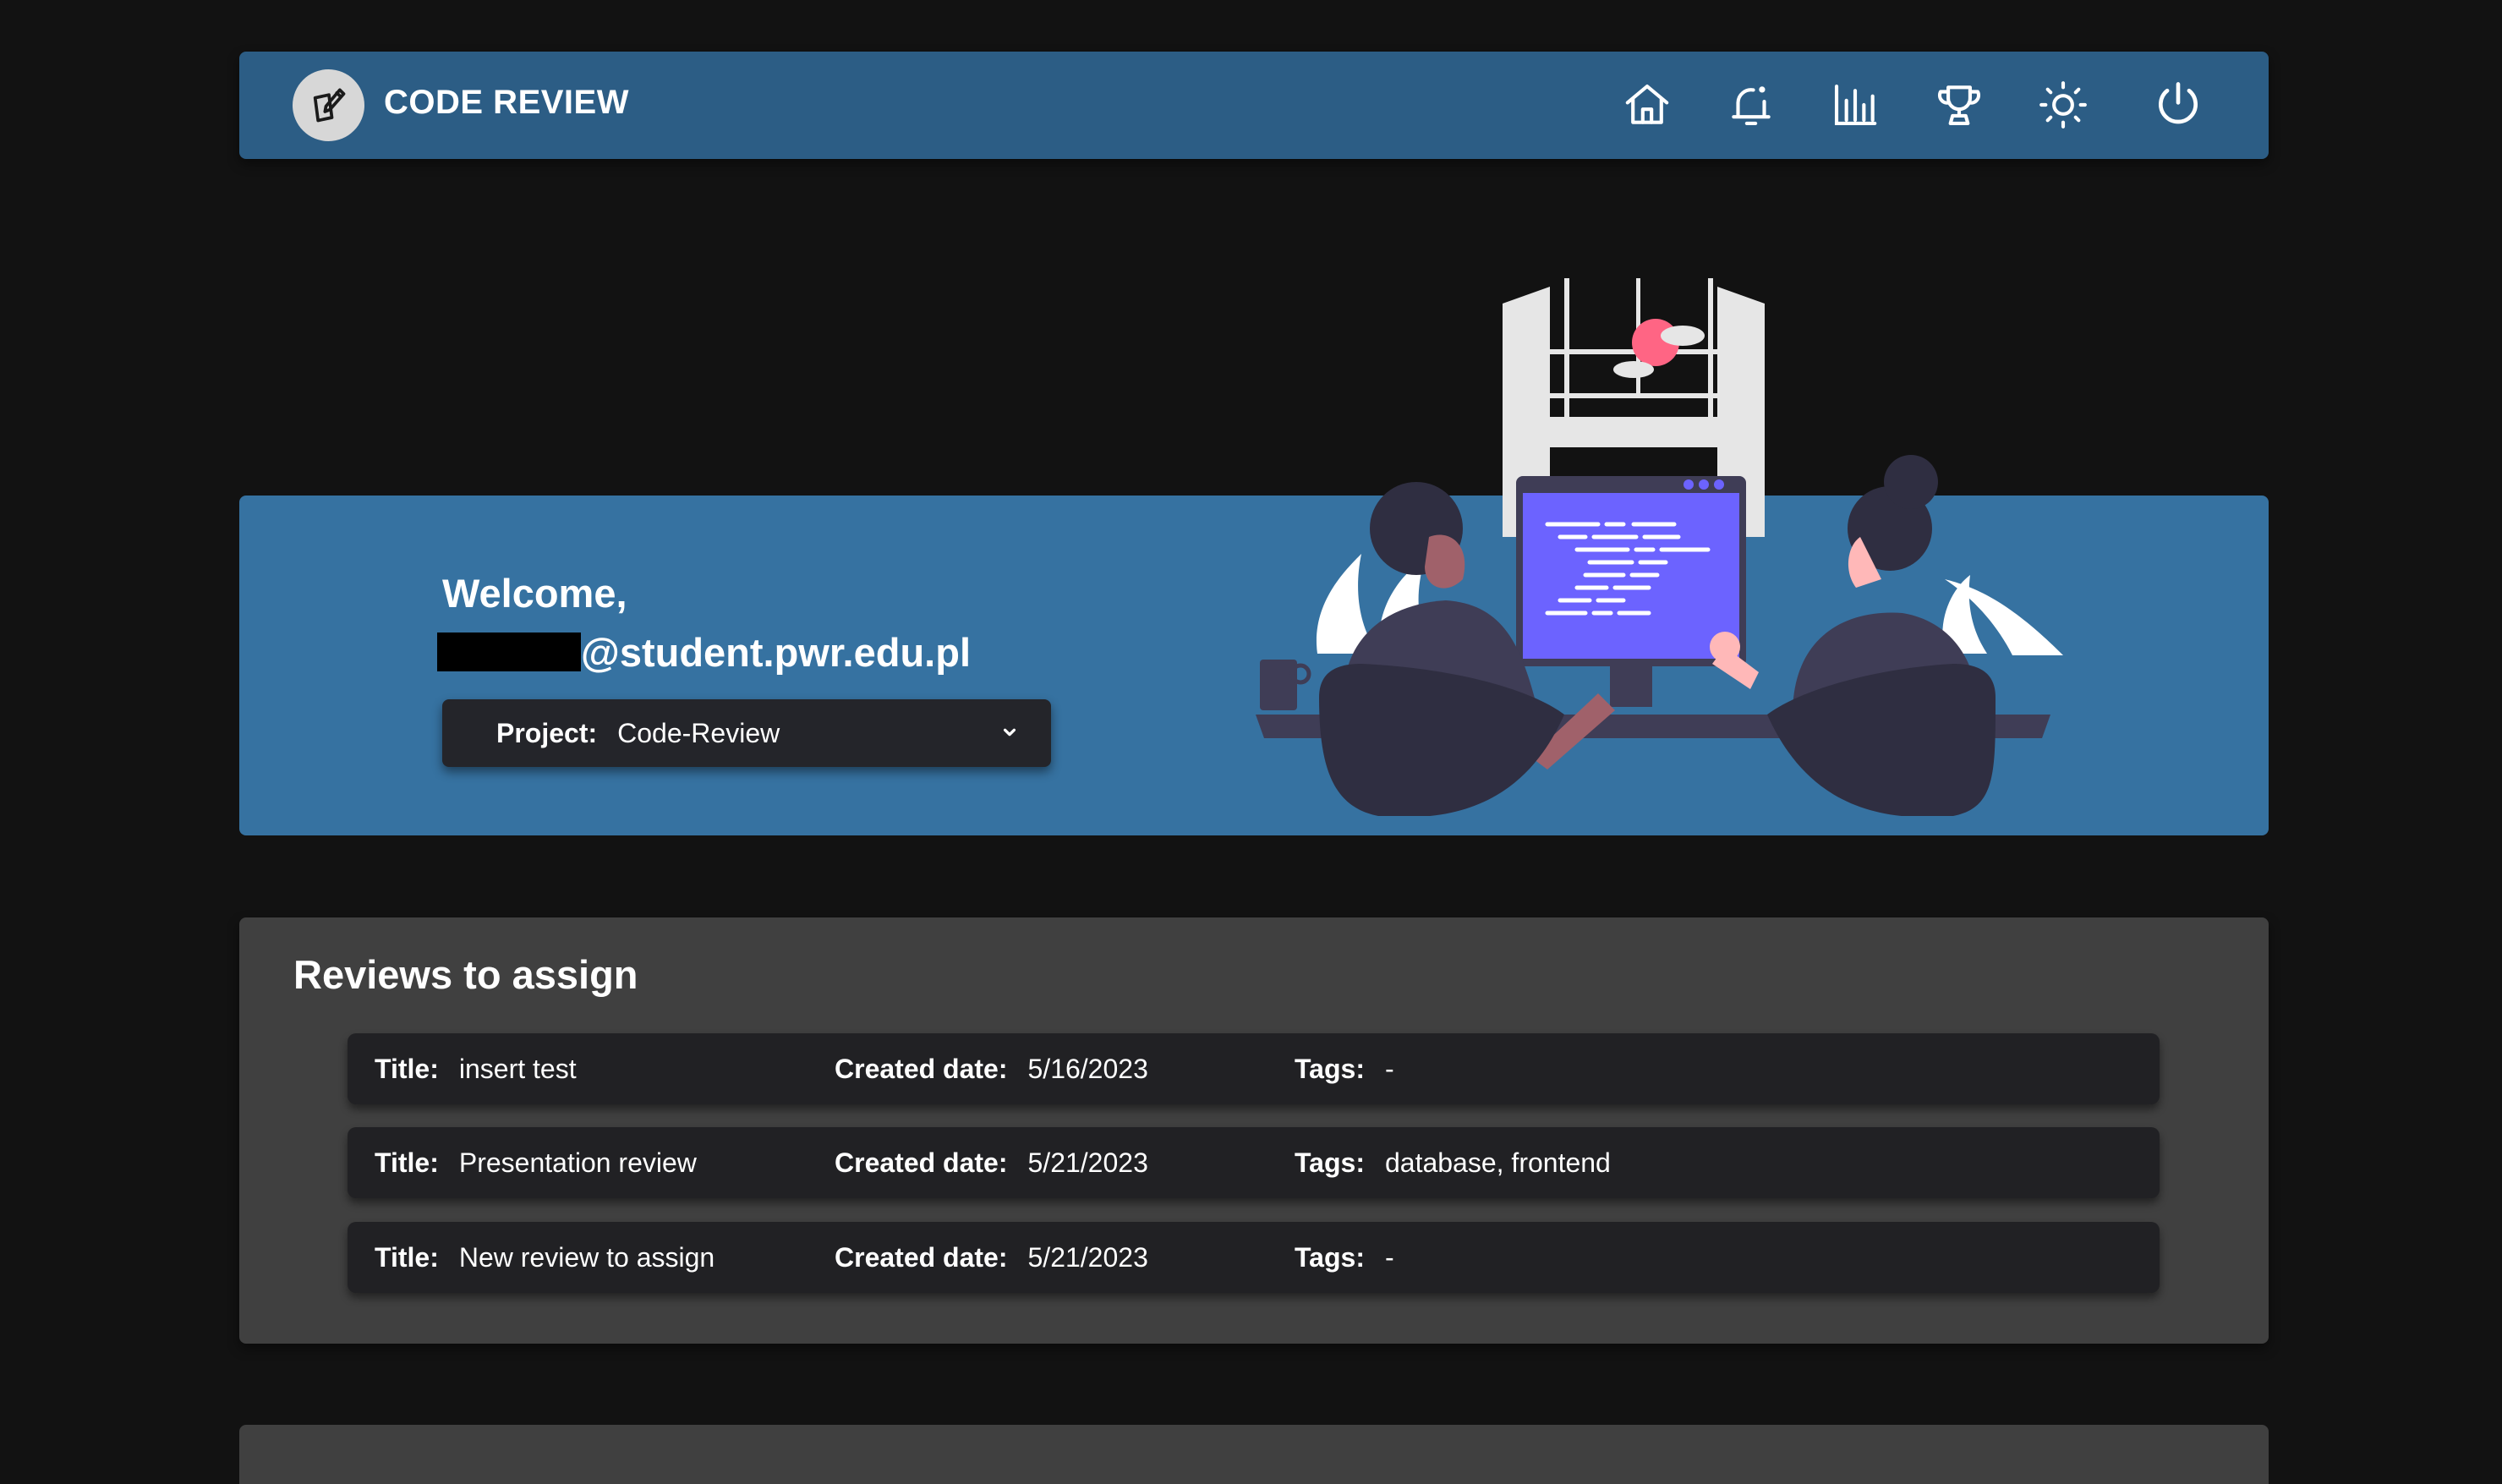  What do you see at coordinates (509, 651) in the screenshot?
I see `redacted-username` at bounding box center [509, 651].